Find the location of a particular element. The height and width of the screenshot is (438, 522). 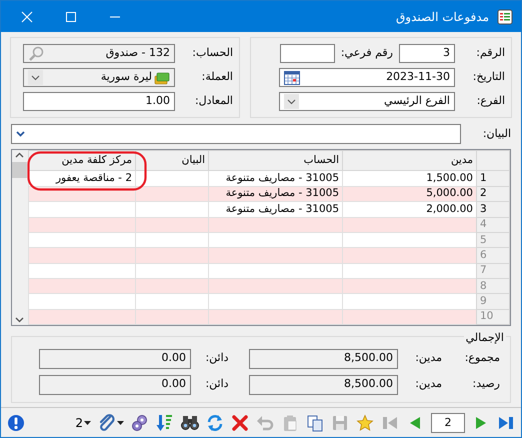

table-cell: 1,500.00 is located at coordinates (449, 178).